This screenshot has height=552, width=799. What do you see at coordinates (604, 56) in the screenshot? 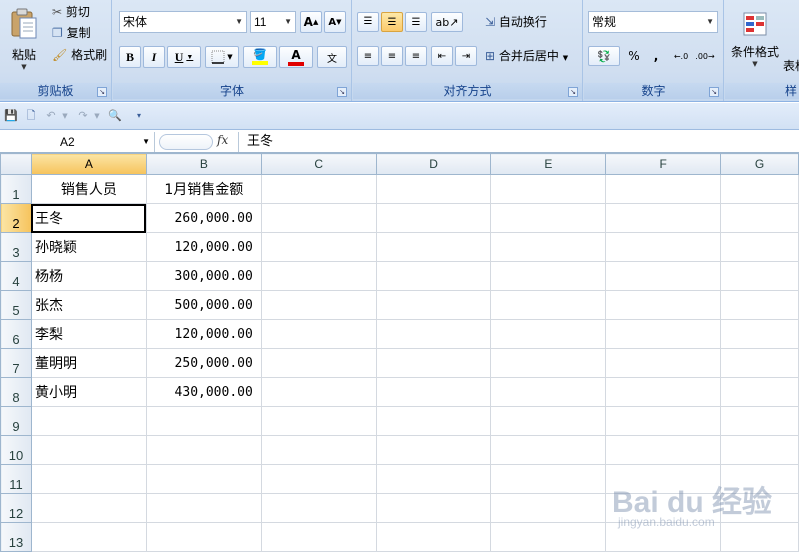
I see `currency-button: 💱` at bounding box center [604, 56].